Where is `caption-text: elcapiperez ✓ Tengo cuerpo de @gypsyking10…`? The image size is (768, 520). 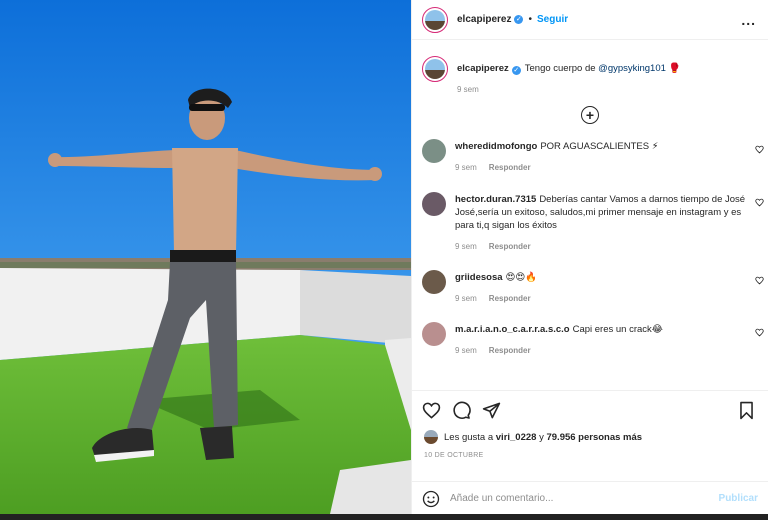
caption-text: elcapiperez ✓ Tengo cuerpo de @gypsyking10… is located at coordinates (607, 68).